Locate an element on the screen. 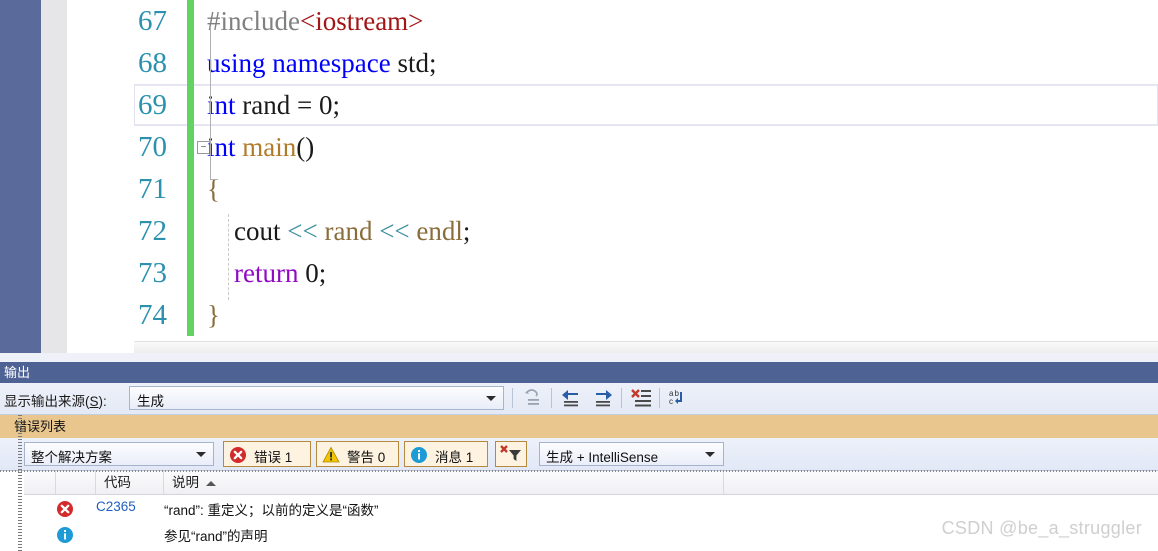 The image size is (1158, 551). code-token: return is located at coordinates (266, 273).